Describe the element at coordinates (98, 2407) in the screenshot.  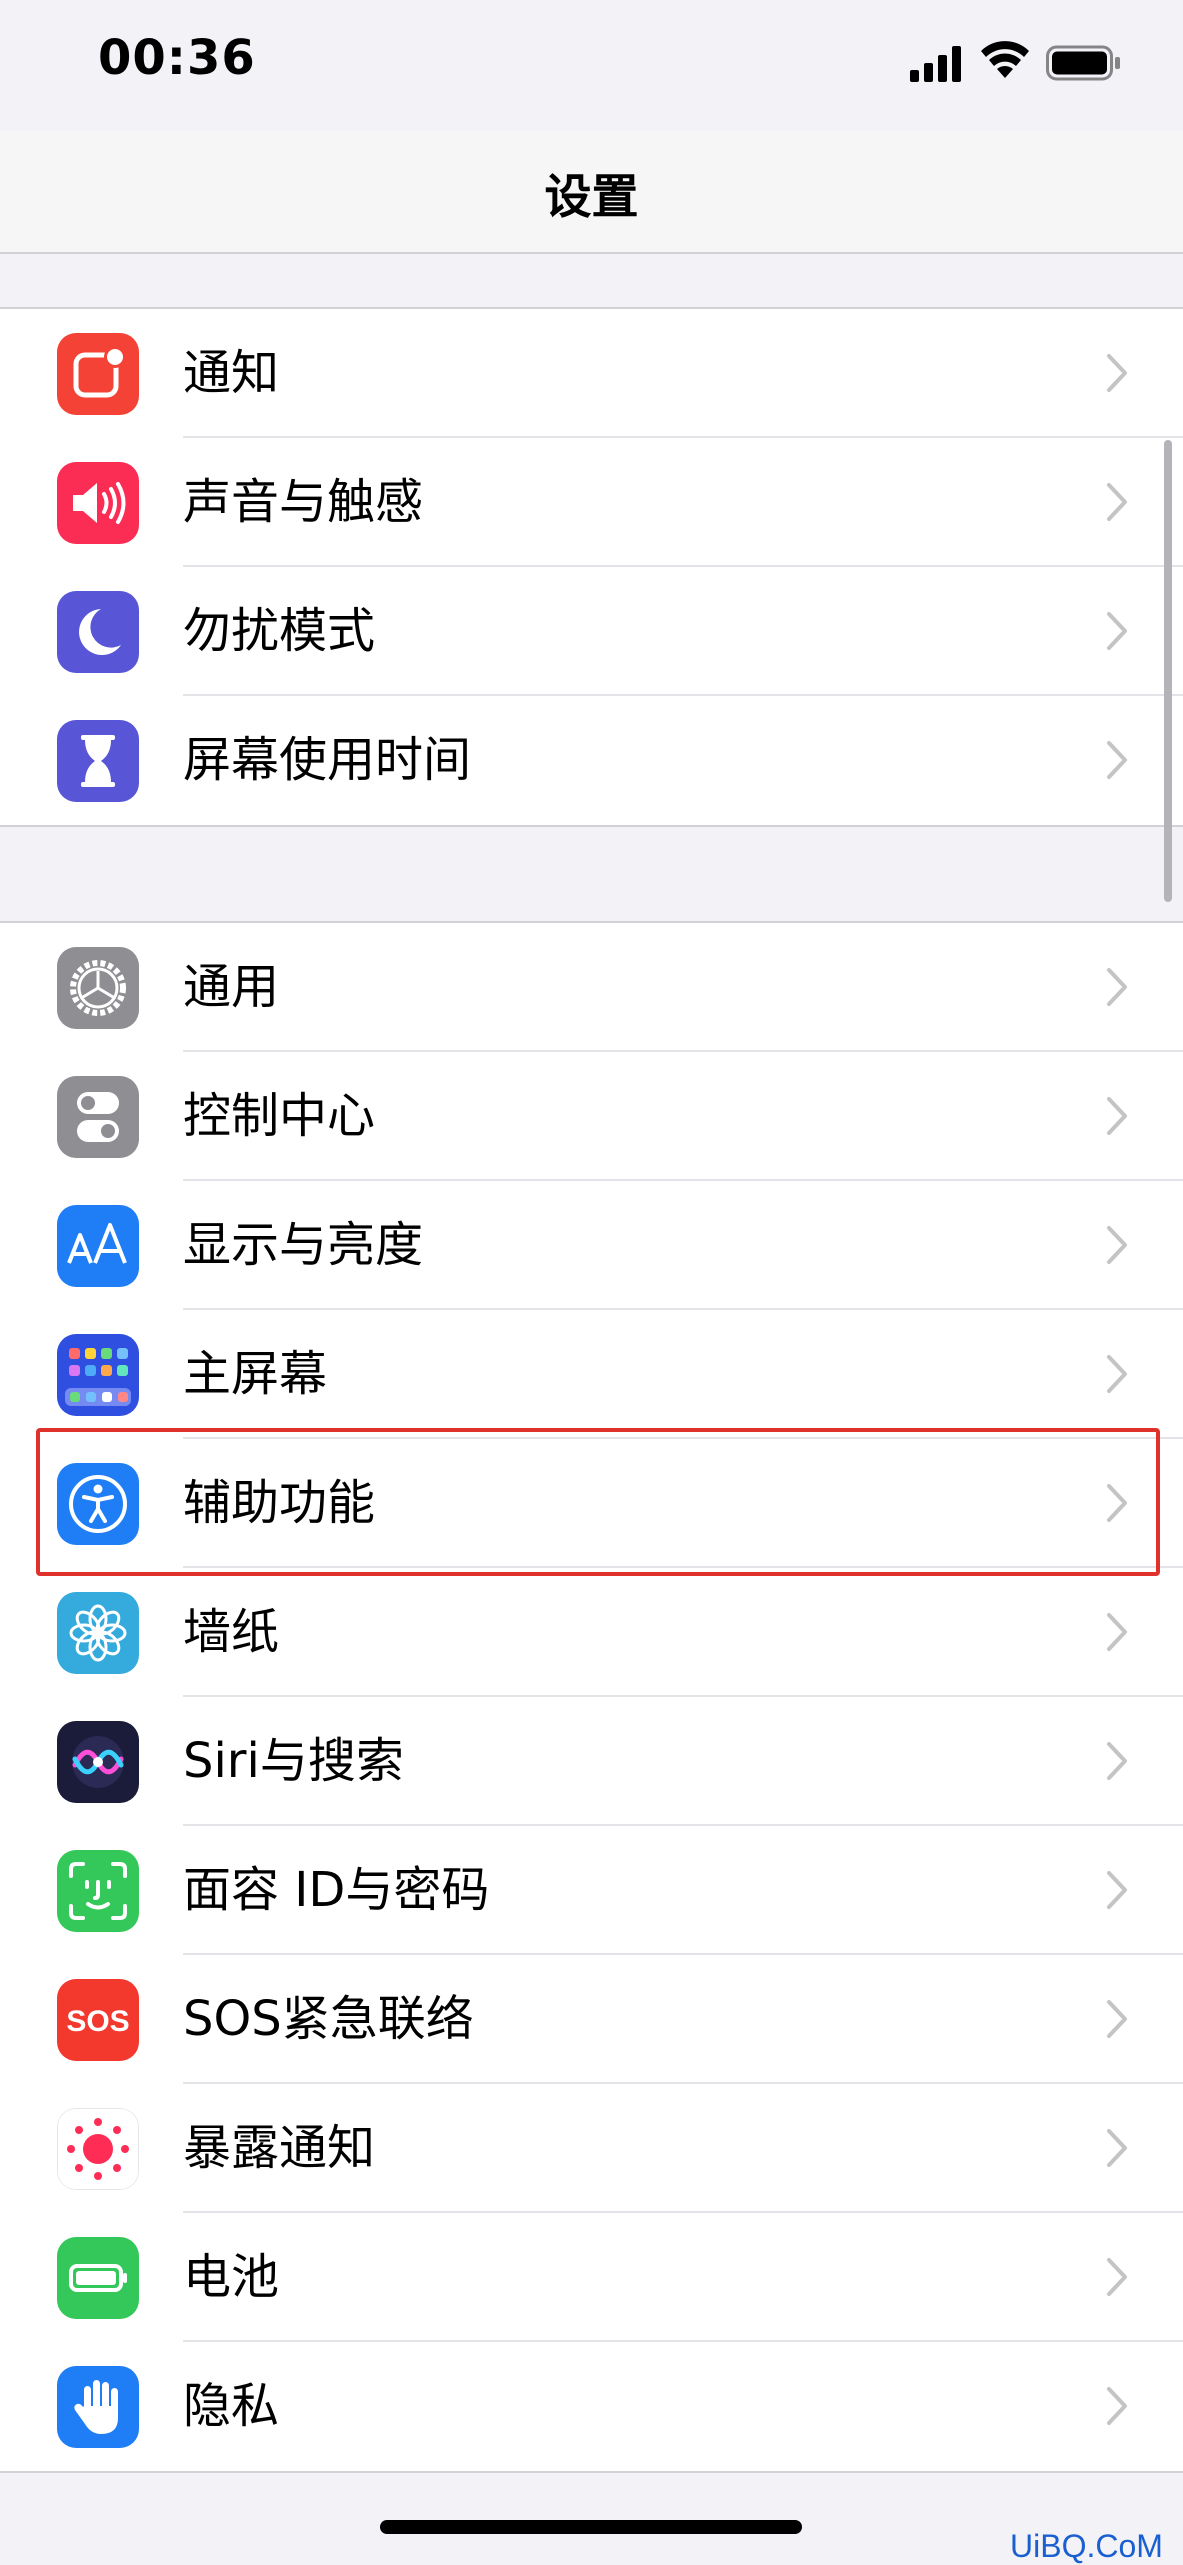
I see `hand-icon` at that location.